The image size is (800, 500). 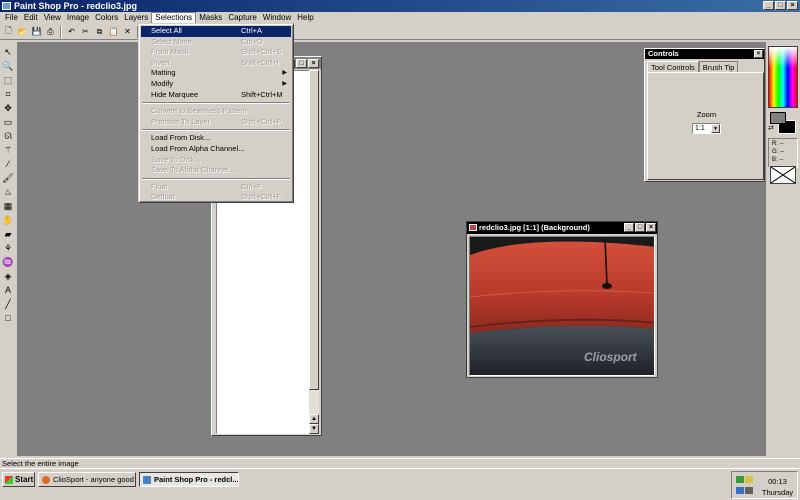 What do you see at coordinates (8, 164) in the screenshot?
I see `dropper-icon: ⁄` at bounding box center [8, 164].